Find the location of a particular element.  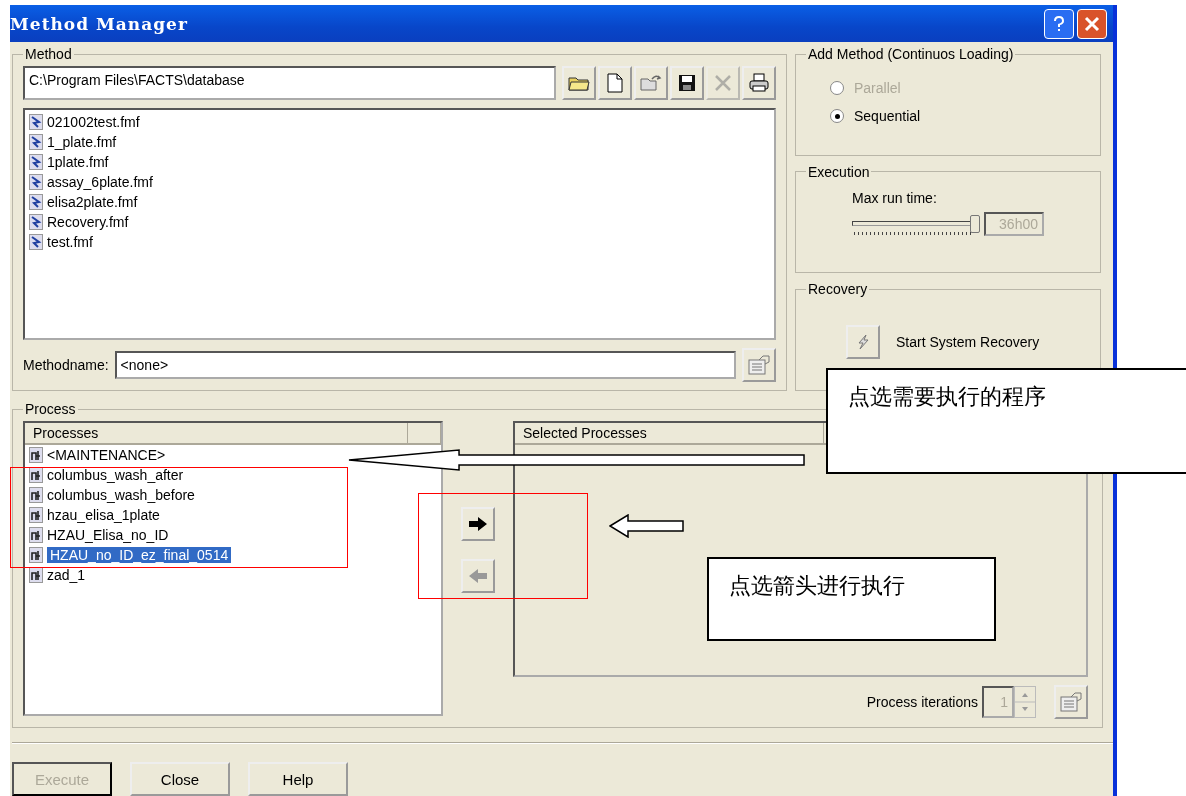

save-icon is located at coordinates (687, 83).